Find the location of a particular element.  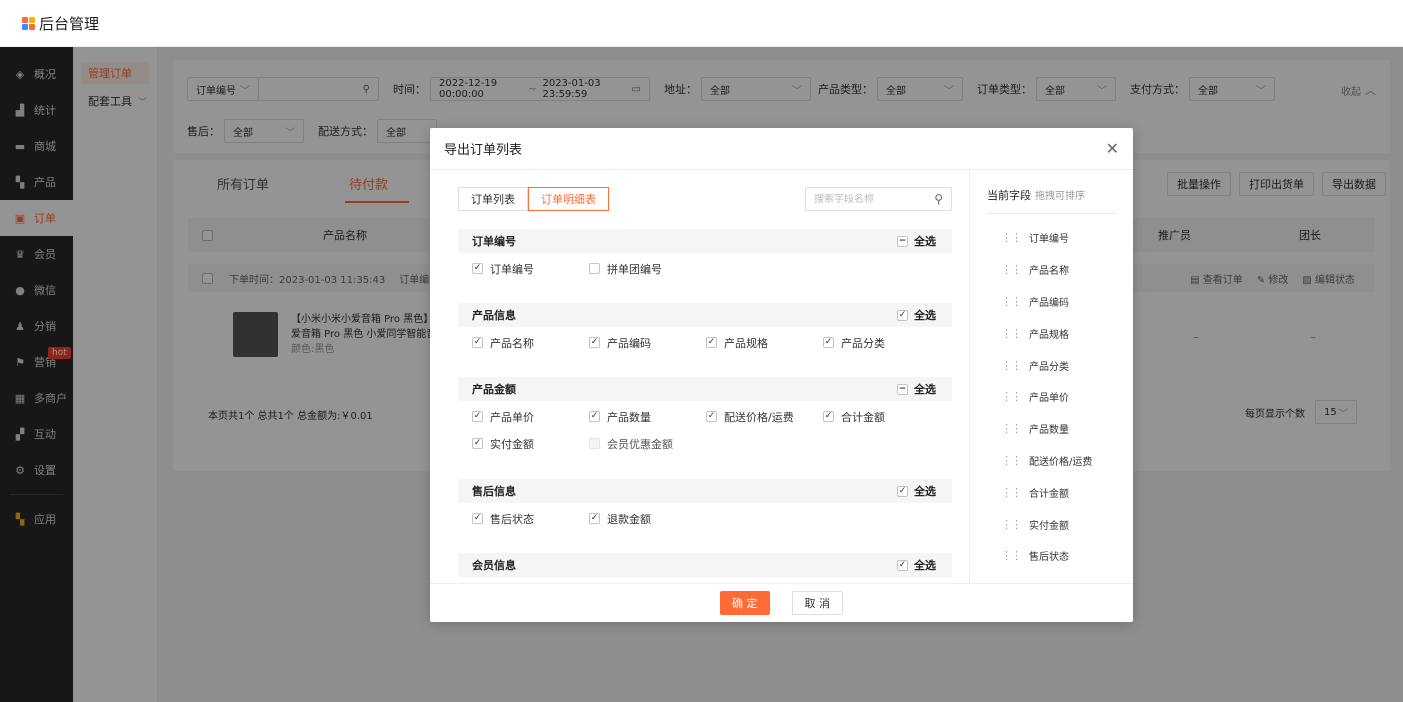

top-header: 后台管理 is located at coordinates (701, 23).